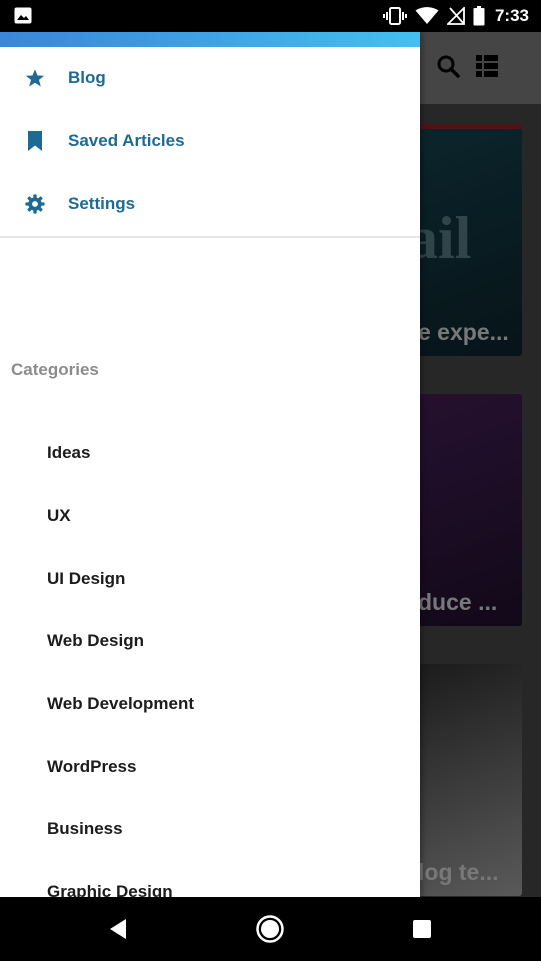 The width and height of the screenshot is (541, 961). What do you see at coordinates (210, 705) in the screenshot?
I see `category-item-web-development: Web Development` at bounding box center [210, 705].